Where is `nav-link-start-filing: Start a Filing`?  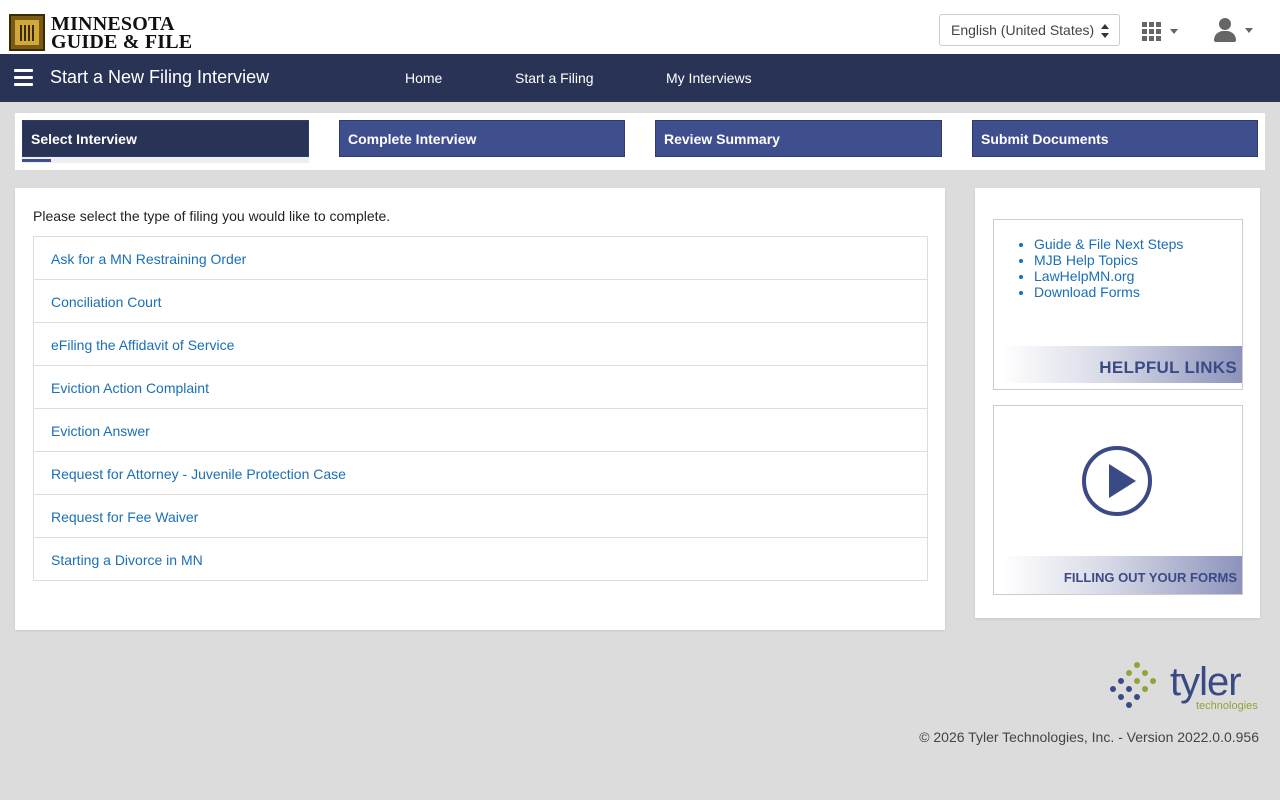
nav-link-start-filing: Start a Filing is located at coordinates (554, 78).